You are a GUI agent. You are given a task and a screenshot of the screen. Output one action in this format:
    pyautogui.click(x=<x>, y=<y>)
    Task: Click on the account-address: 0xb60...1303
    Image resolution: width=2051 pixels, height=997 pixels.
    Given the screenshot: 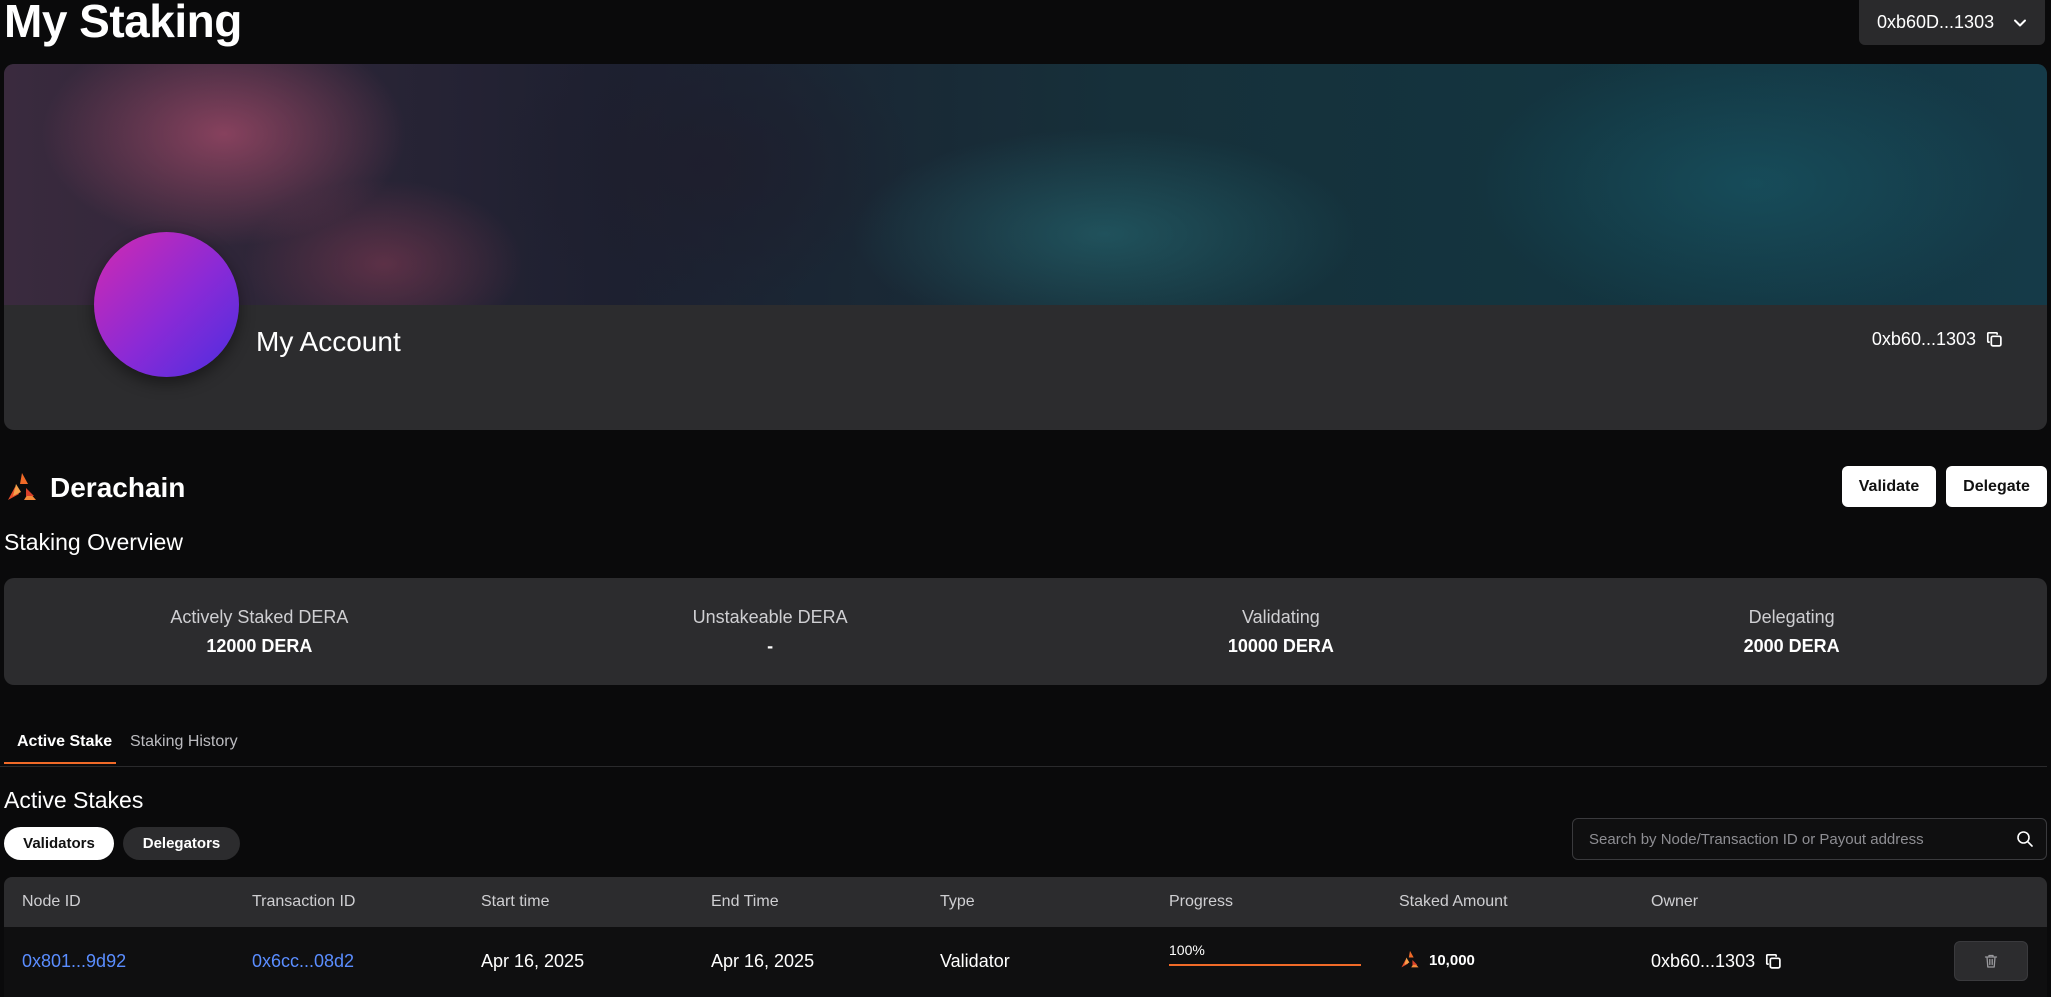 What is the action you would take?
    pyautogui.click(x=1937, y=339)
    